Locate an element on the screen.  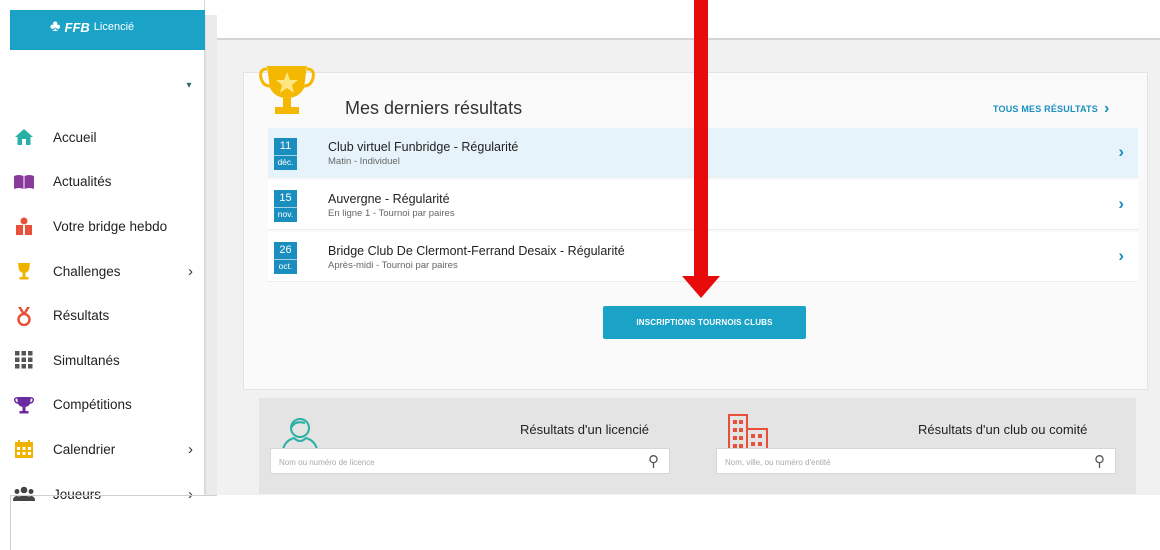
player-results-label: Résultats d'un licencié is located at coordinates (584, 429).